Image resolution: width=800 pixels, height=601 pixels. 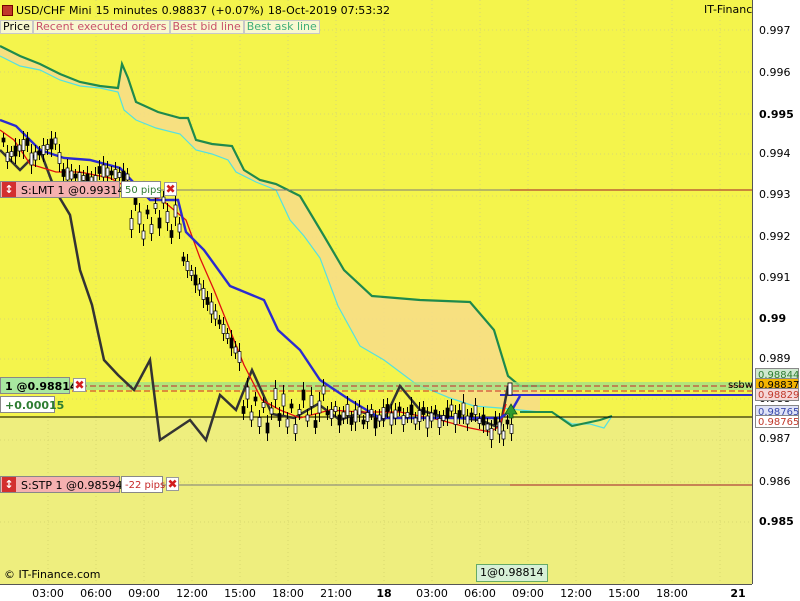 I want to click on quote-datetime: 18-Oct-2019 07:53:32, so click(x=328, y=10).